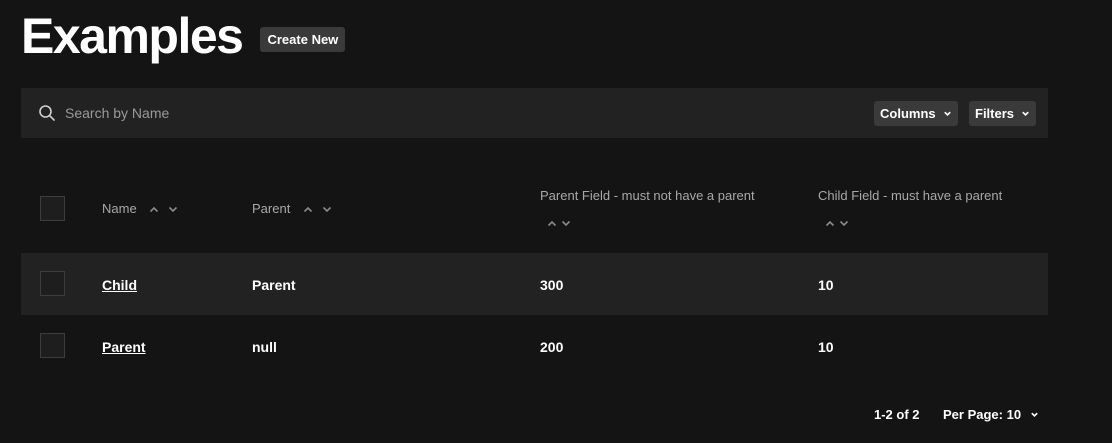 This screenshot has width=1112, height=443. What do you see at coordinates (647, 195) in the screenshot?
I see `column-header-label: Parent Field - must not have a parent` at bounding box center [647, 195].